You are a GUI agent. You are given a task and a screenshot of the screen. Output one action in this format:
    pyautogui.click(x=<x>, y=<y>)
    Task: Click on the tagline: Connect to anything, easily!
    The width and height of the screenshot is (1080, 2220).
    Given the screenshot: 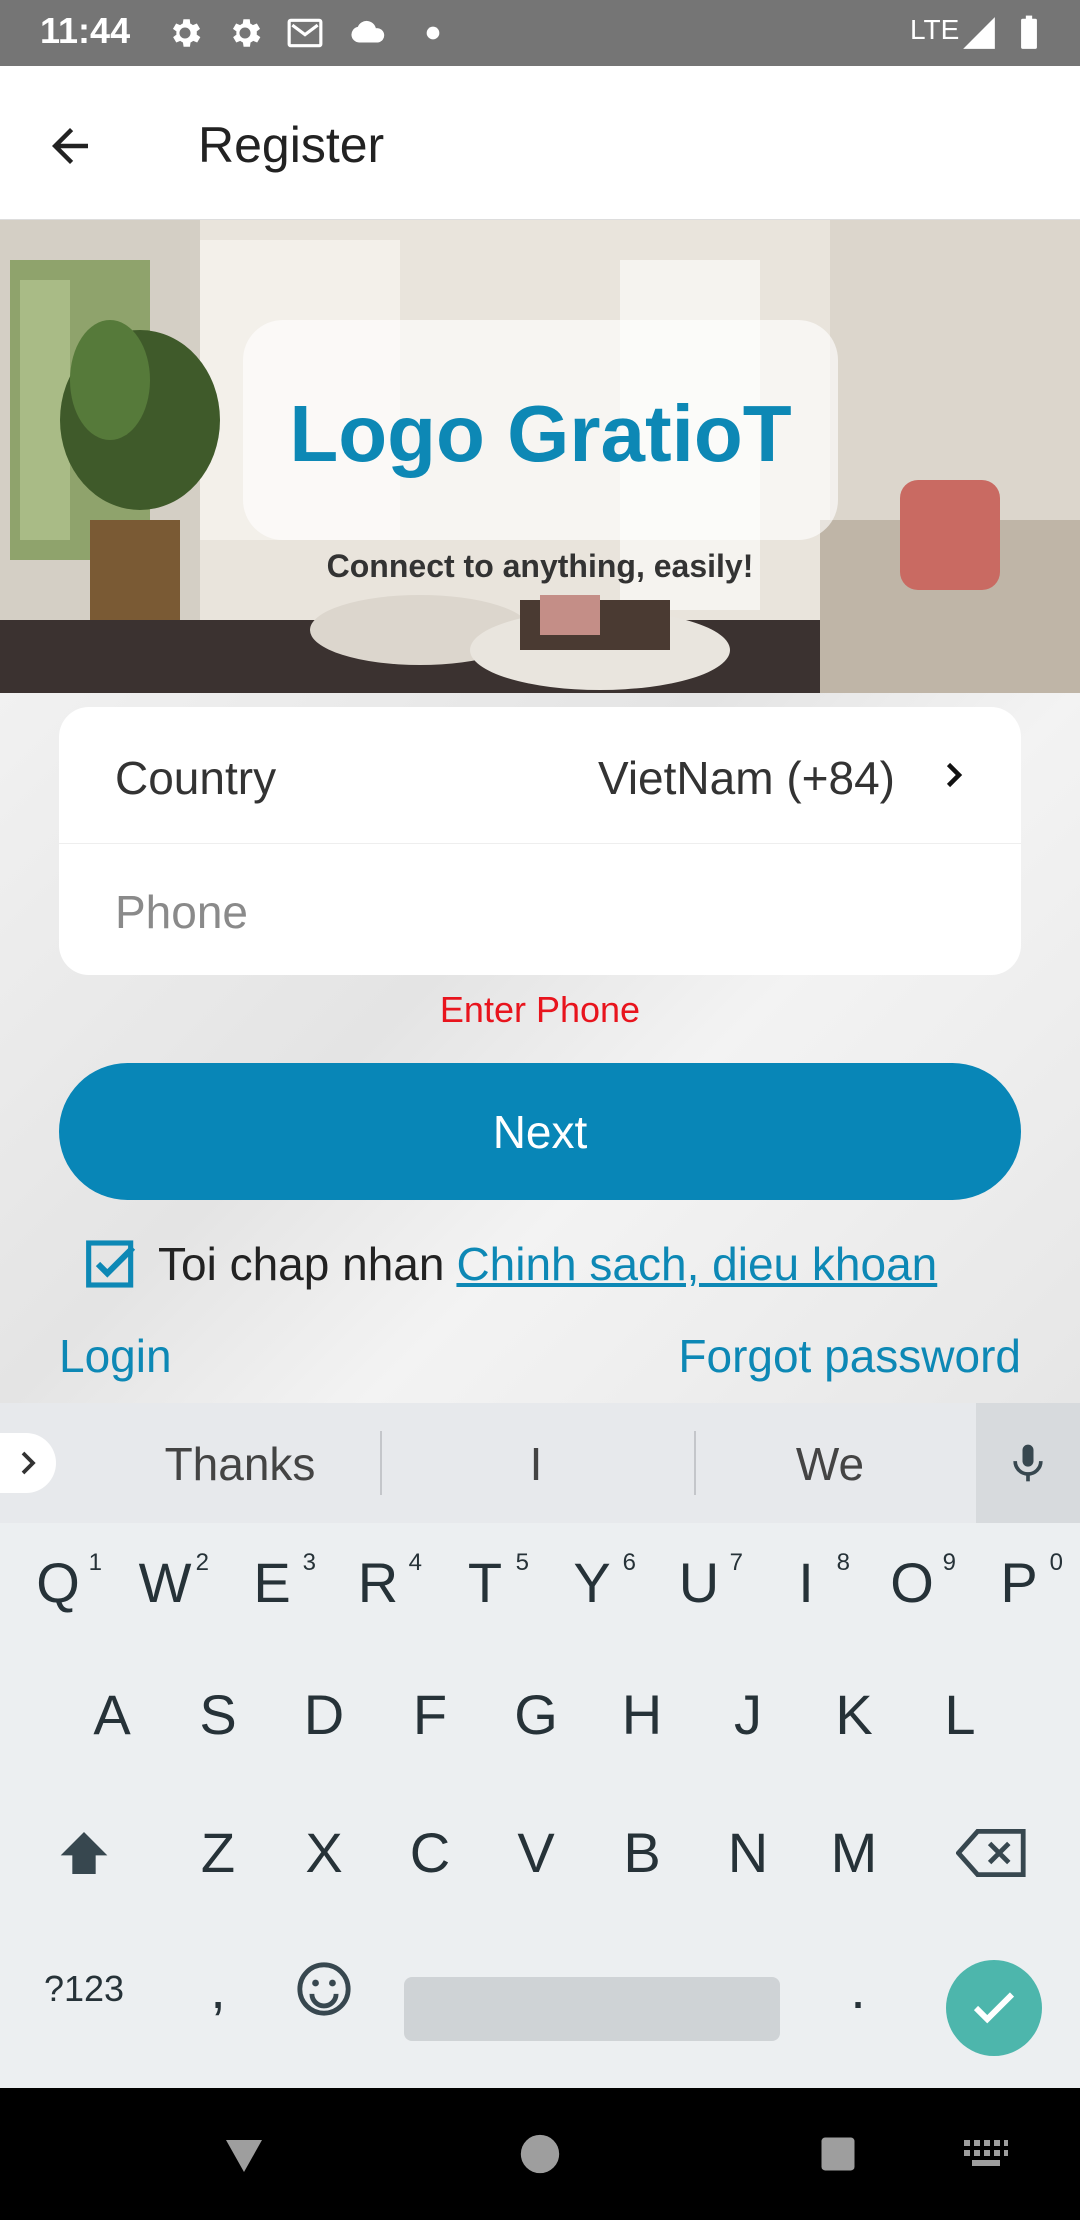 What is the action you would take?
    pyautogui.click(x=540, y=566)
    